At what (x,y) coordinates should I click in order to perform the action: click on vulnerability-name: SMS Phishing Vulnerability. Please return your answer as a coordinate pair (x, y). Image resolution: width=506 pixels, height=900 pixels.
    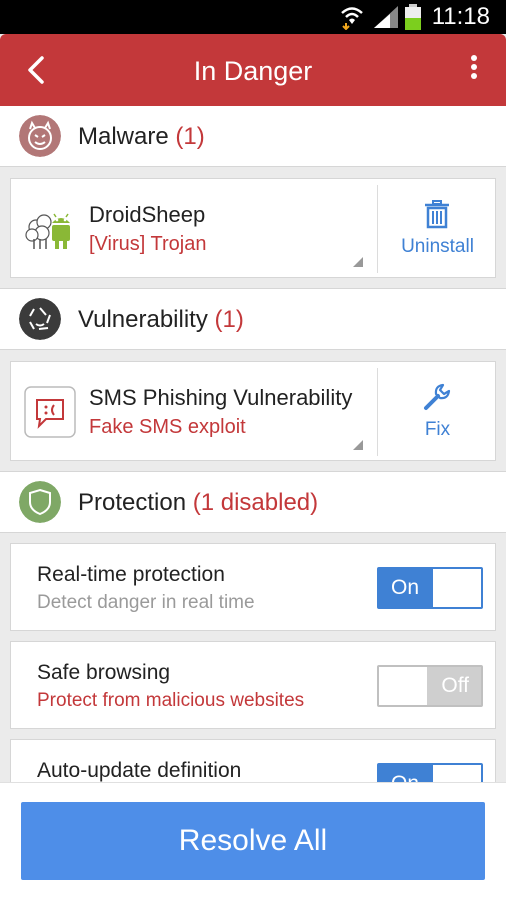
    Looking at the image, I should click on (221, 397).